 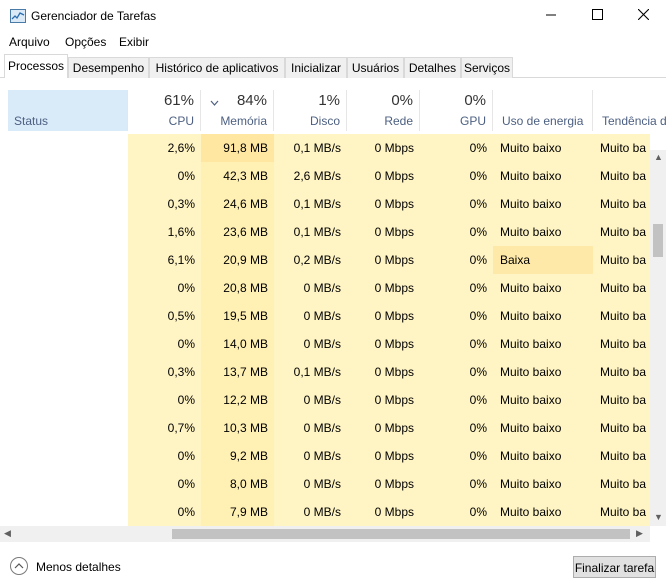 What do you see at coordinates (325, 260) in the screenshot?
I see `table-row: 6,1% 20,9 MB 0,2 MB/s 0 Mbps 0% Baixa Muito ba` at bounding box center [325, 260].